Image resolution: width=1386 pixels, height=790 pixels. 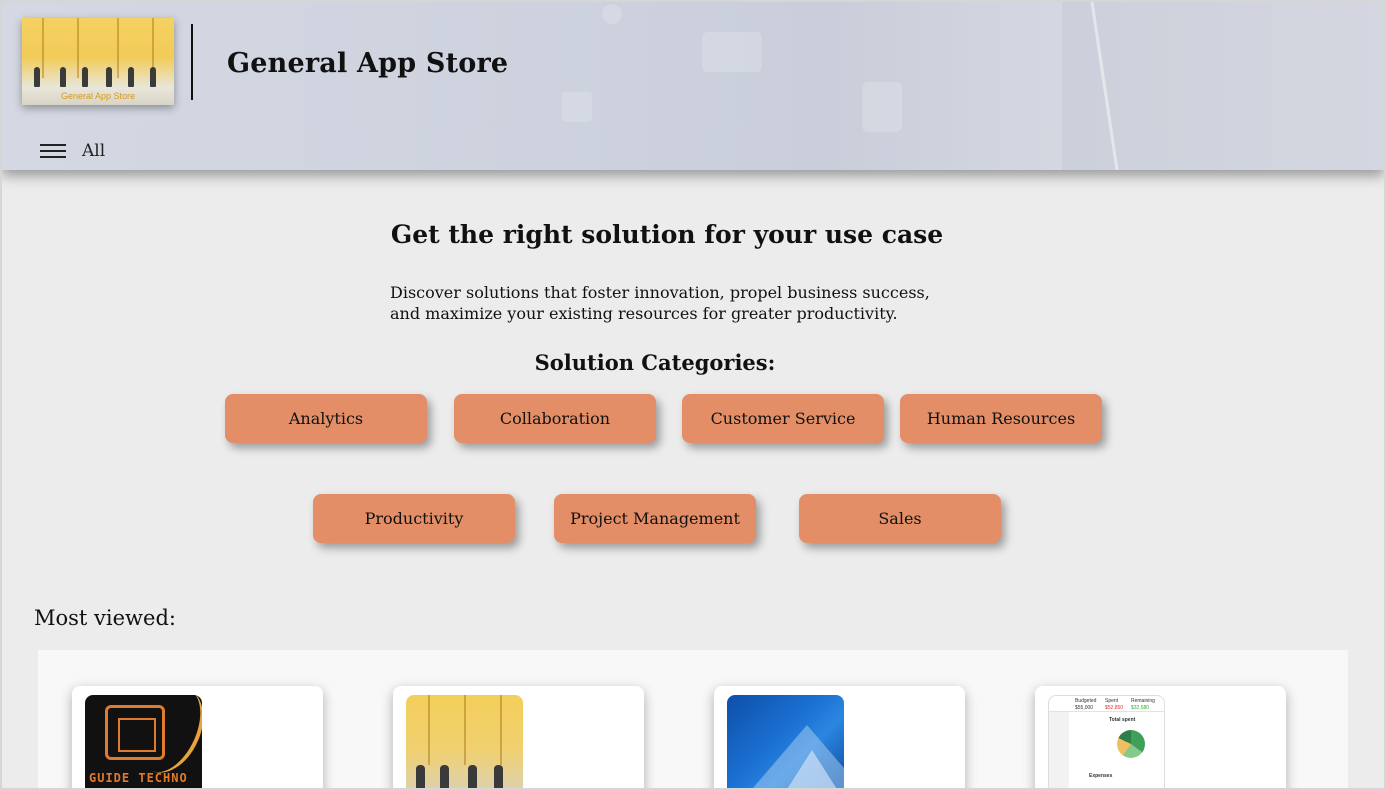 I want to click on app-card-general-app-store, so click(x=518, y=738).